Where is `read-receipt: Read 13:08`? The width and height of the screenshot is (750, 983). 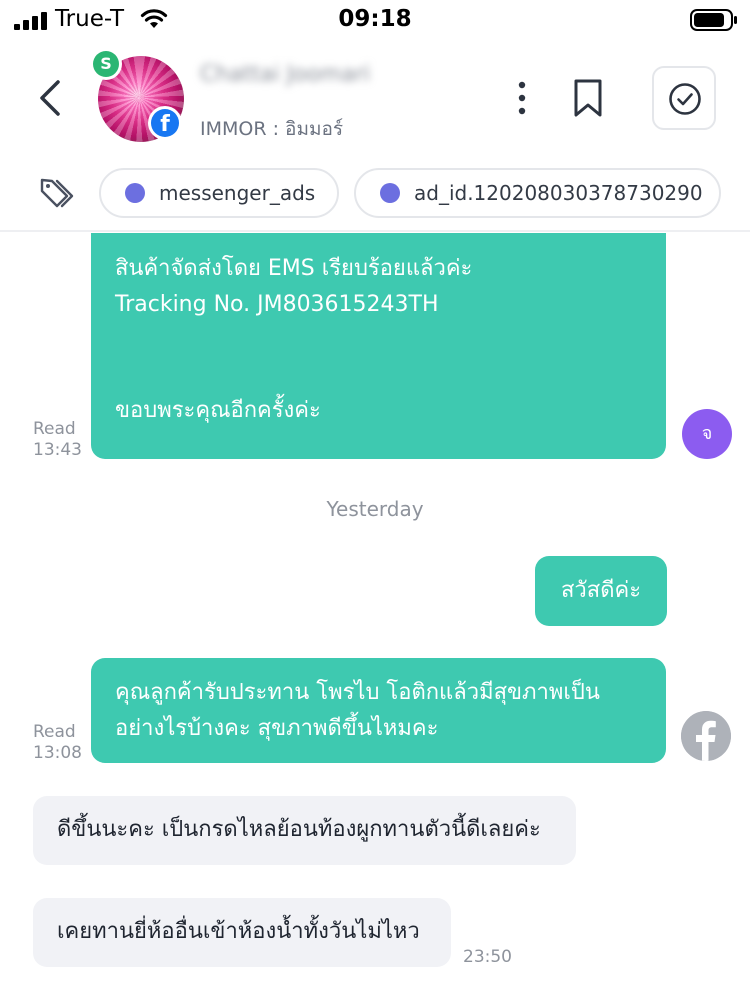
read-receipt: Read 13:08 is located at coordinates (57, 743).